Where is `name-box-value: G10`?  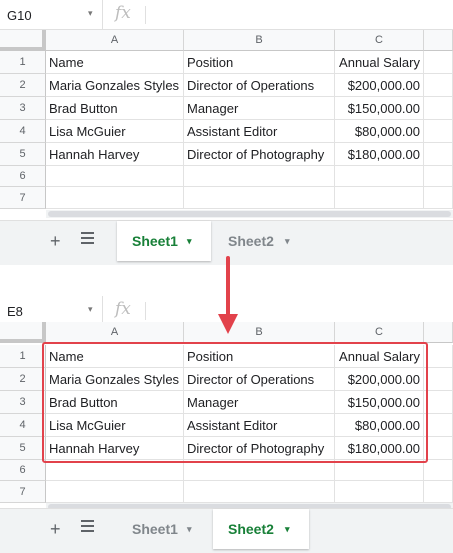
name-box-value: G10 is located at coordinates (19, 15).